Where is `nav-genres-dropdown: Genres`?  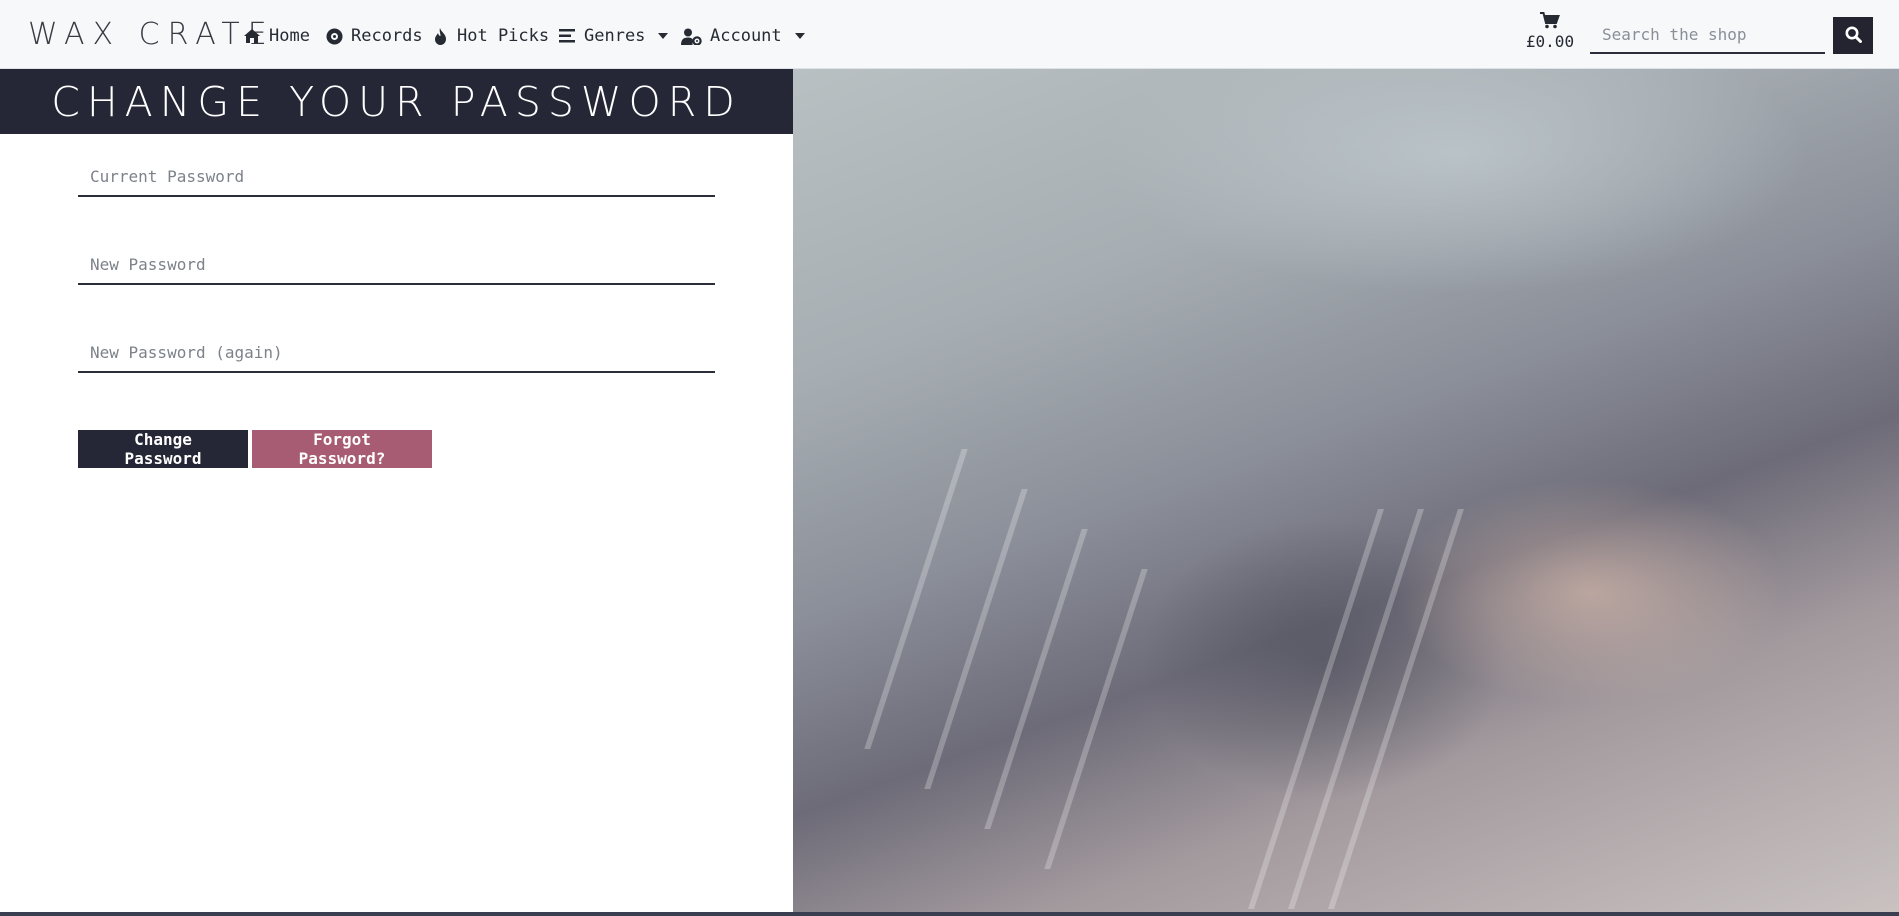 nav-genres-dropdown: Genres is located at coordinates (613, 36).